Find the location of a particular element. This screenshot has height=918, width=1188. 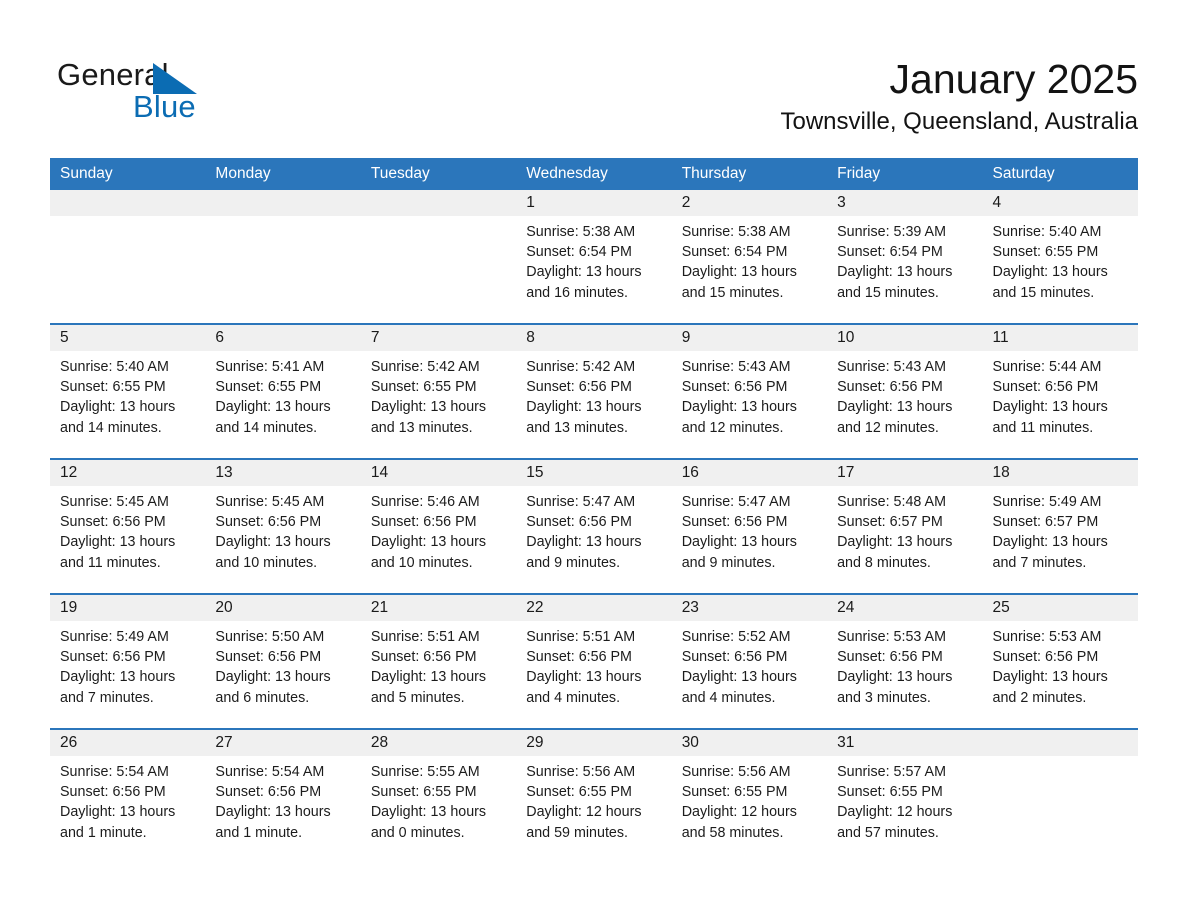

detail-daylight-2-text: and 9 minutes. is located at coordinates (728, 562).